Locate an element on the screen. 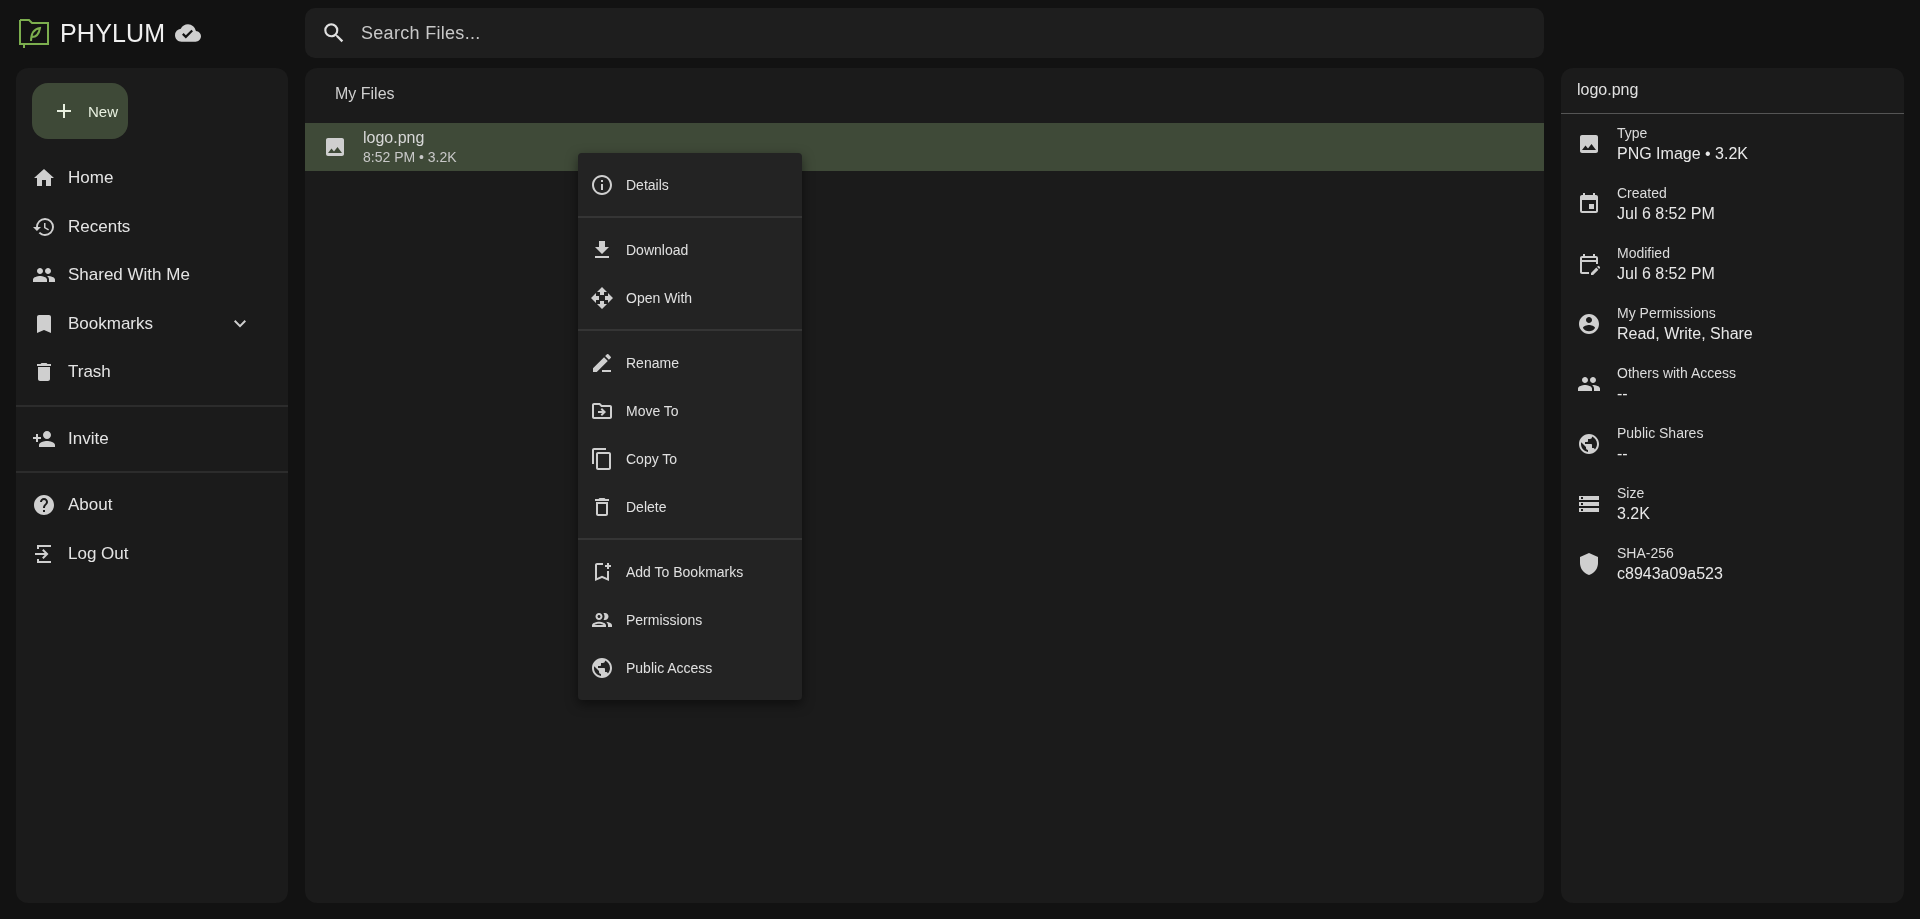 The height and width of the screenshot is (919, 1920). file-name: logo.png is located at coordinates (394, 138).